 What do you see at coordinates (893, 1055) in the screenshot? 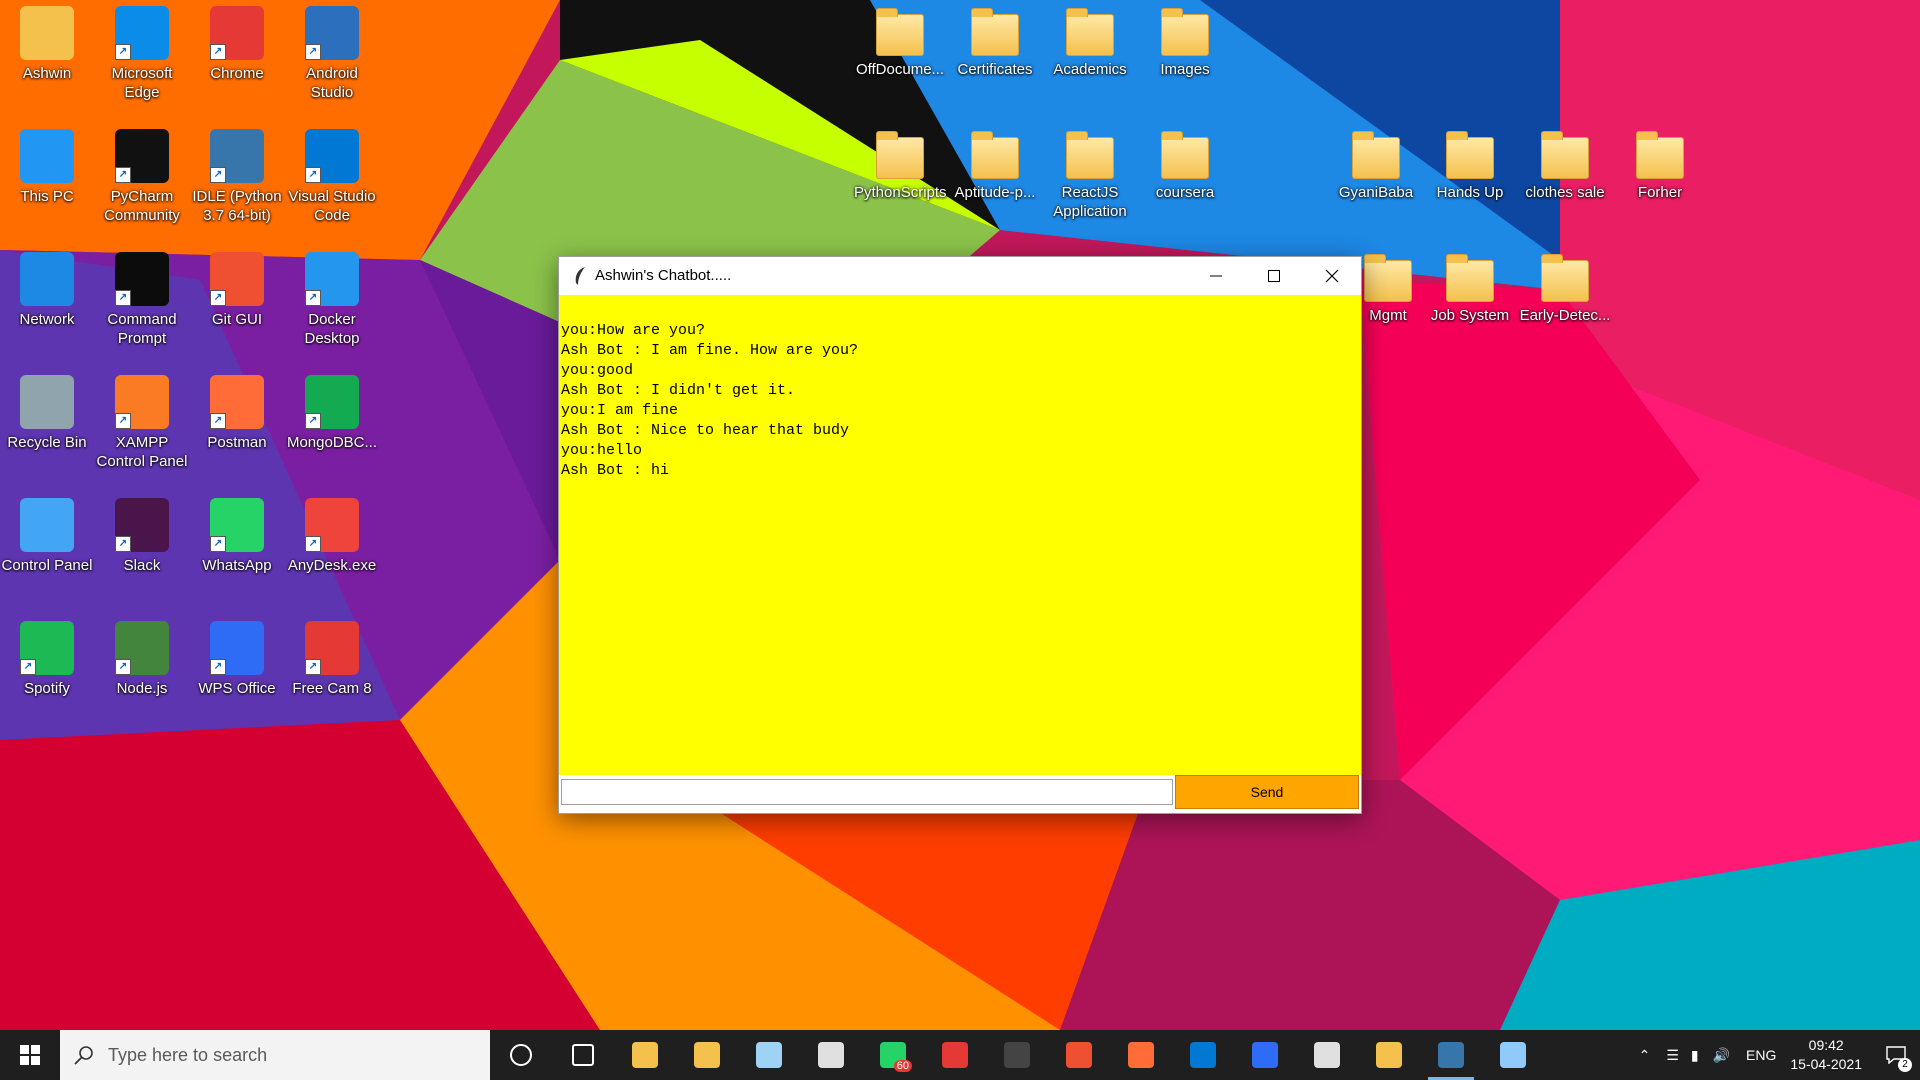
I see `taskbar-app-whatsapp: 60` at bounding box center [893, 1055].